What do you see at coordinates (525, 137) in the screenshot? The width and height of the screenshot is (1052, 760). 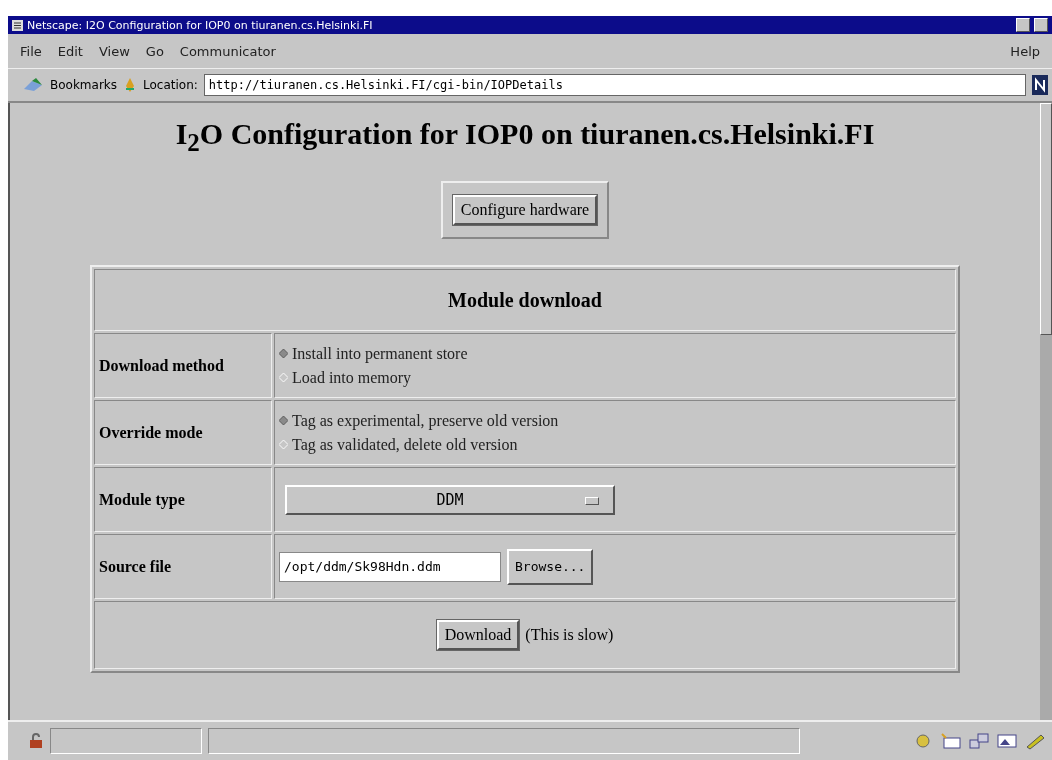 I see `page-heading: I$_{2}$O Configuration for IOP0 on tiuranen.cs.Helsinki.FI` at bounding box center [525, 137].